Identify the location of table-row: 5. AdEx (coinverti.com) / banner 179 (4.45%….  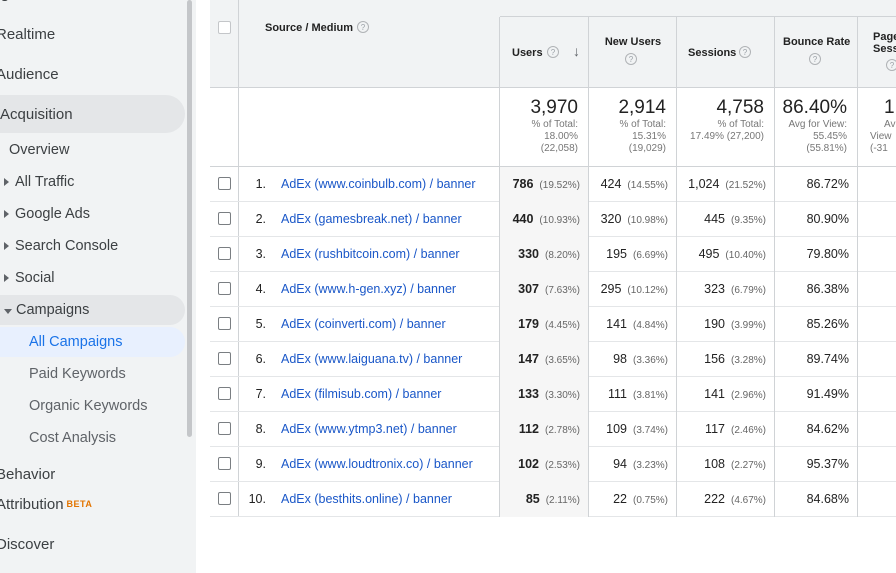
(553, 324).